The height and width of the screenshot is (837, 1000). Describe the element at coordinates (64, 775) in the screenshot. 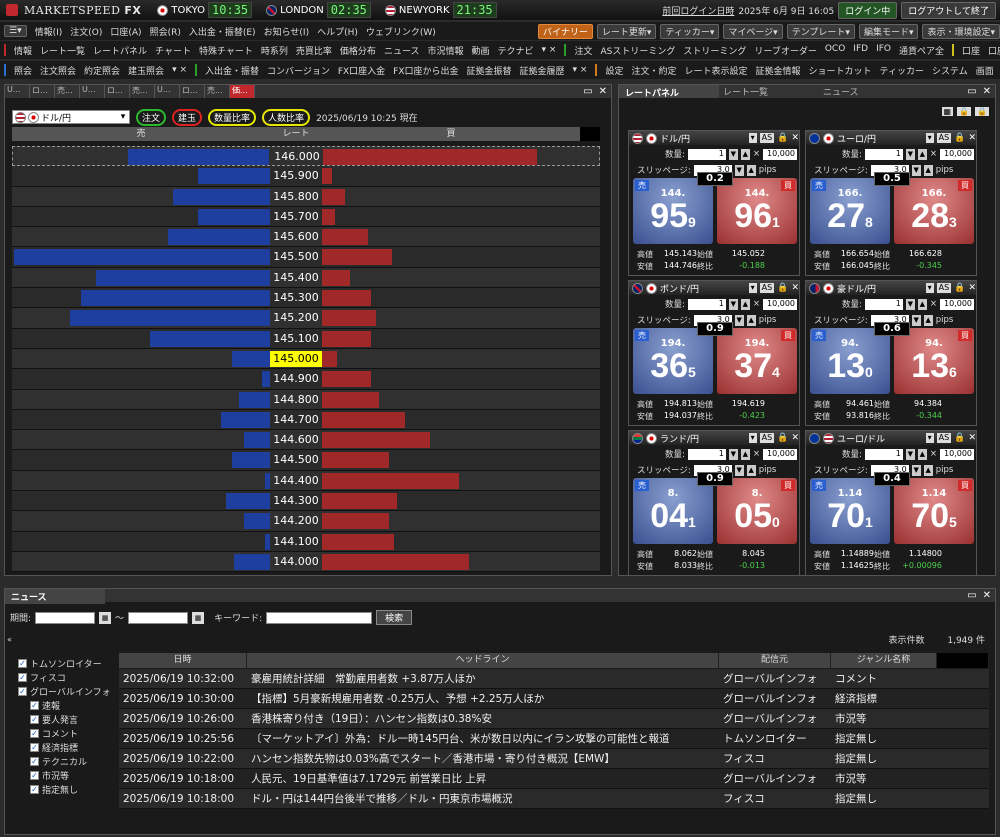

I see `tree-item: ✓ 市況等` at that location.